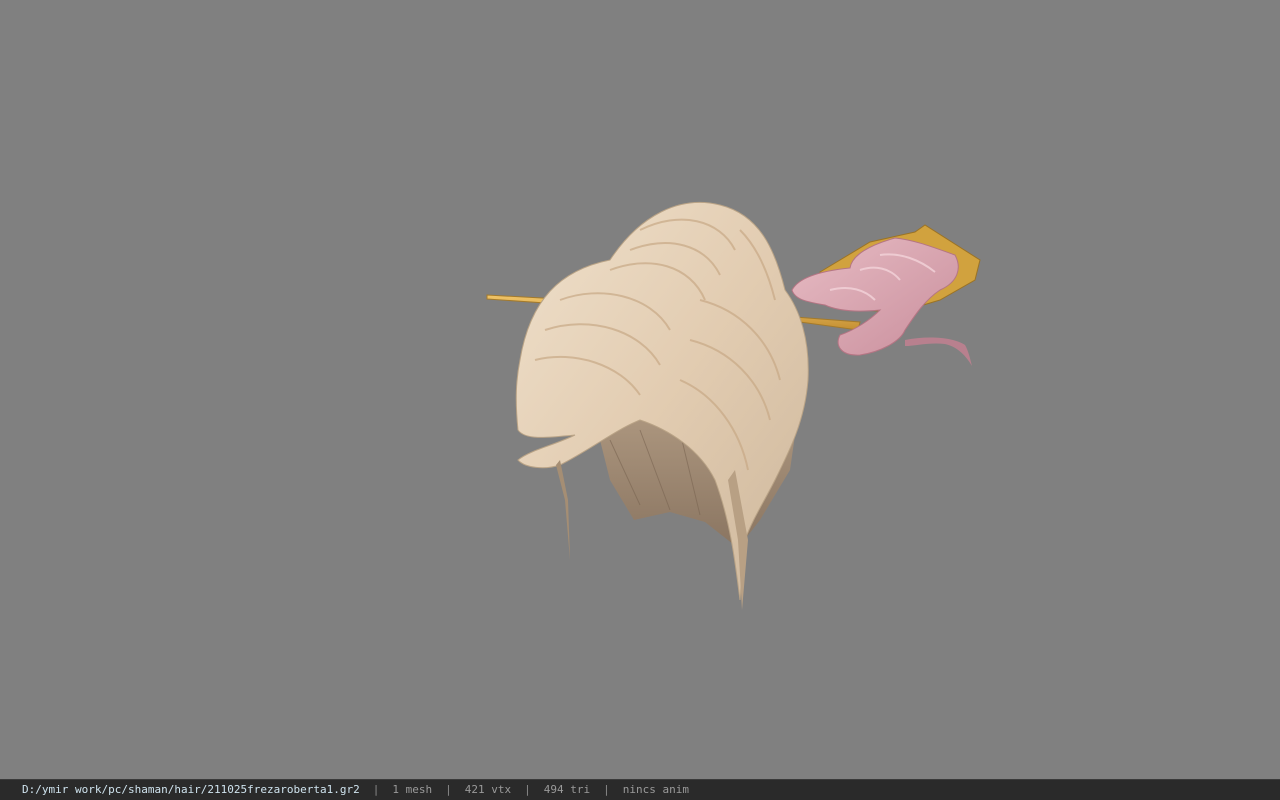  I want to click on vertex-count: 421 vtx, so click(488, 789).